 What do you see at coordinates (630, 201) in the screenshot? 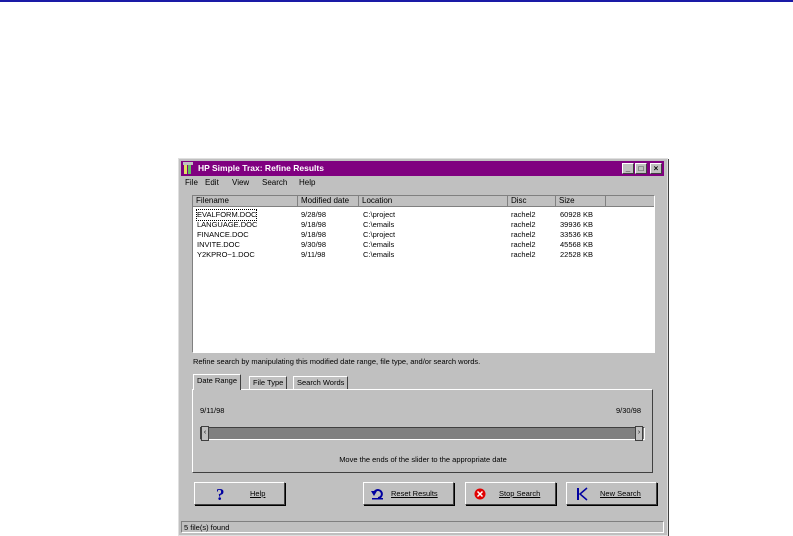
I see `col-spacer` at bounding box center [630, 201].